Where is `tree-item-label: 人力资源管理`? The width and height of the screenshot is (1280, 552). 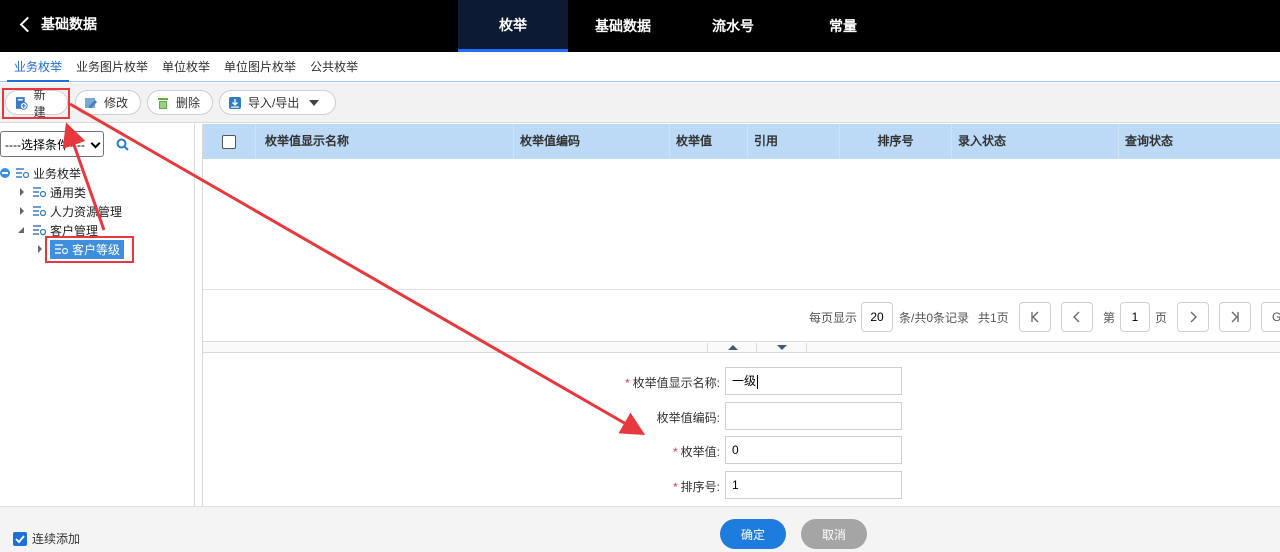 tree-item-label: 人力资源管理 is located at coordinates (86, 211).